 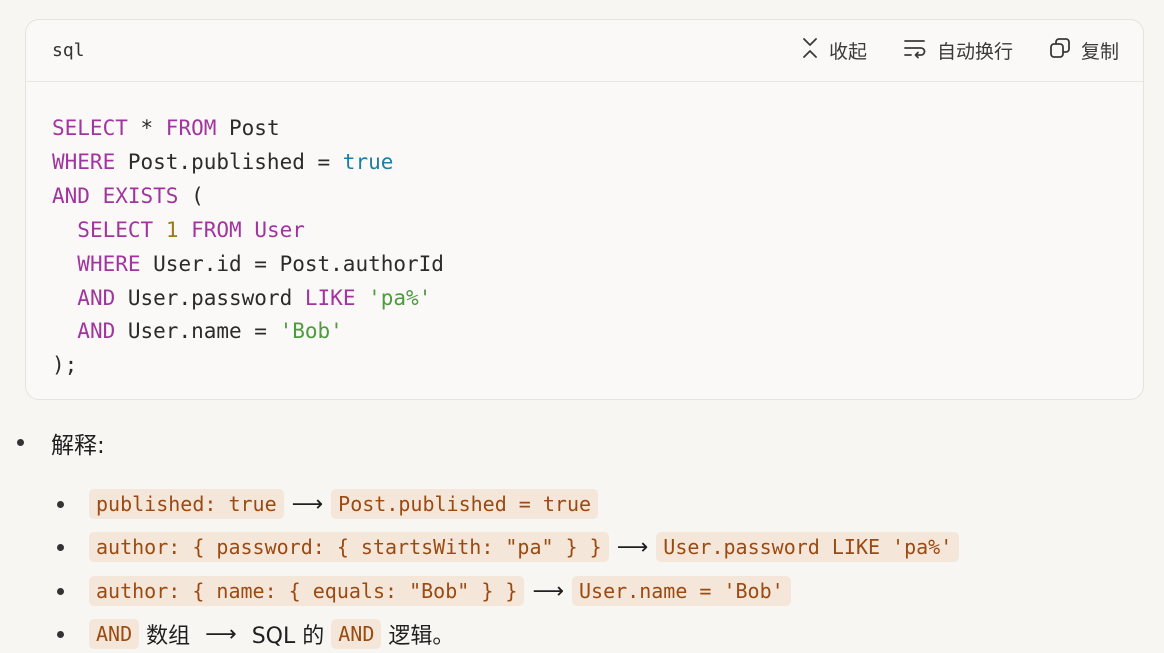 I want to click on copy-icon, so click(x=1065, y=50).